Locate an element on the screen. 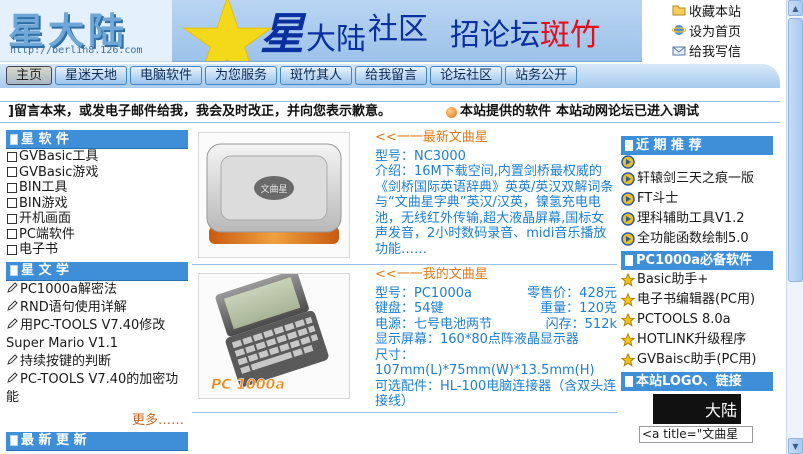 This screenshot has width=803, height=454. scroll-down-button: ▼ is located at coordinates (795, 446).